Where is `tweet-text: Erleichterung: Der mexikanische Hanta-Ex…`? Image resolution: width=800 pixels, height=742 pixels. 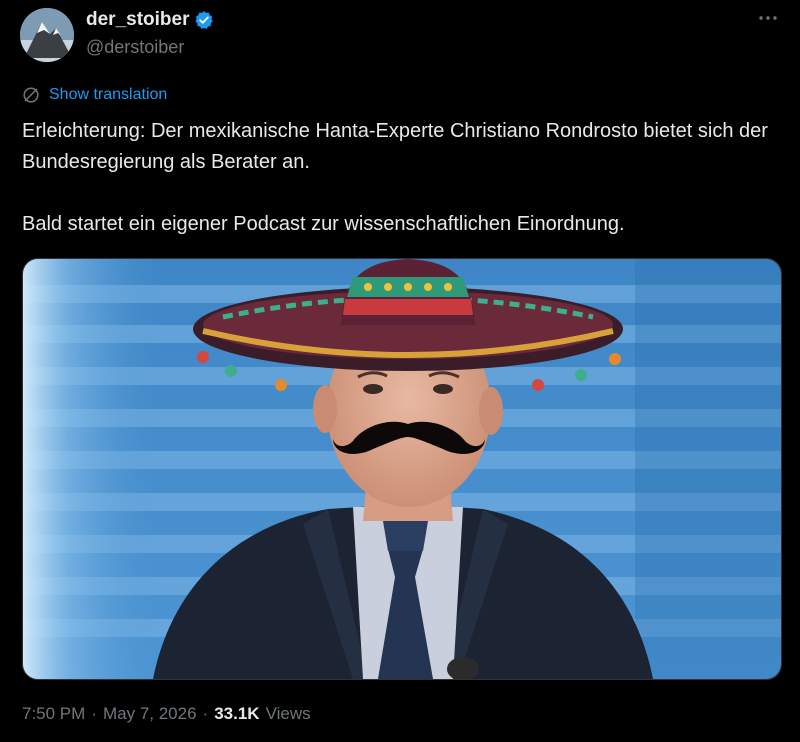 tweet-text: Erleichterung: Der mexikanische Hanta-Ex… is located at coordinates (395, 177).